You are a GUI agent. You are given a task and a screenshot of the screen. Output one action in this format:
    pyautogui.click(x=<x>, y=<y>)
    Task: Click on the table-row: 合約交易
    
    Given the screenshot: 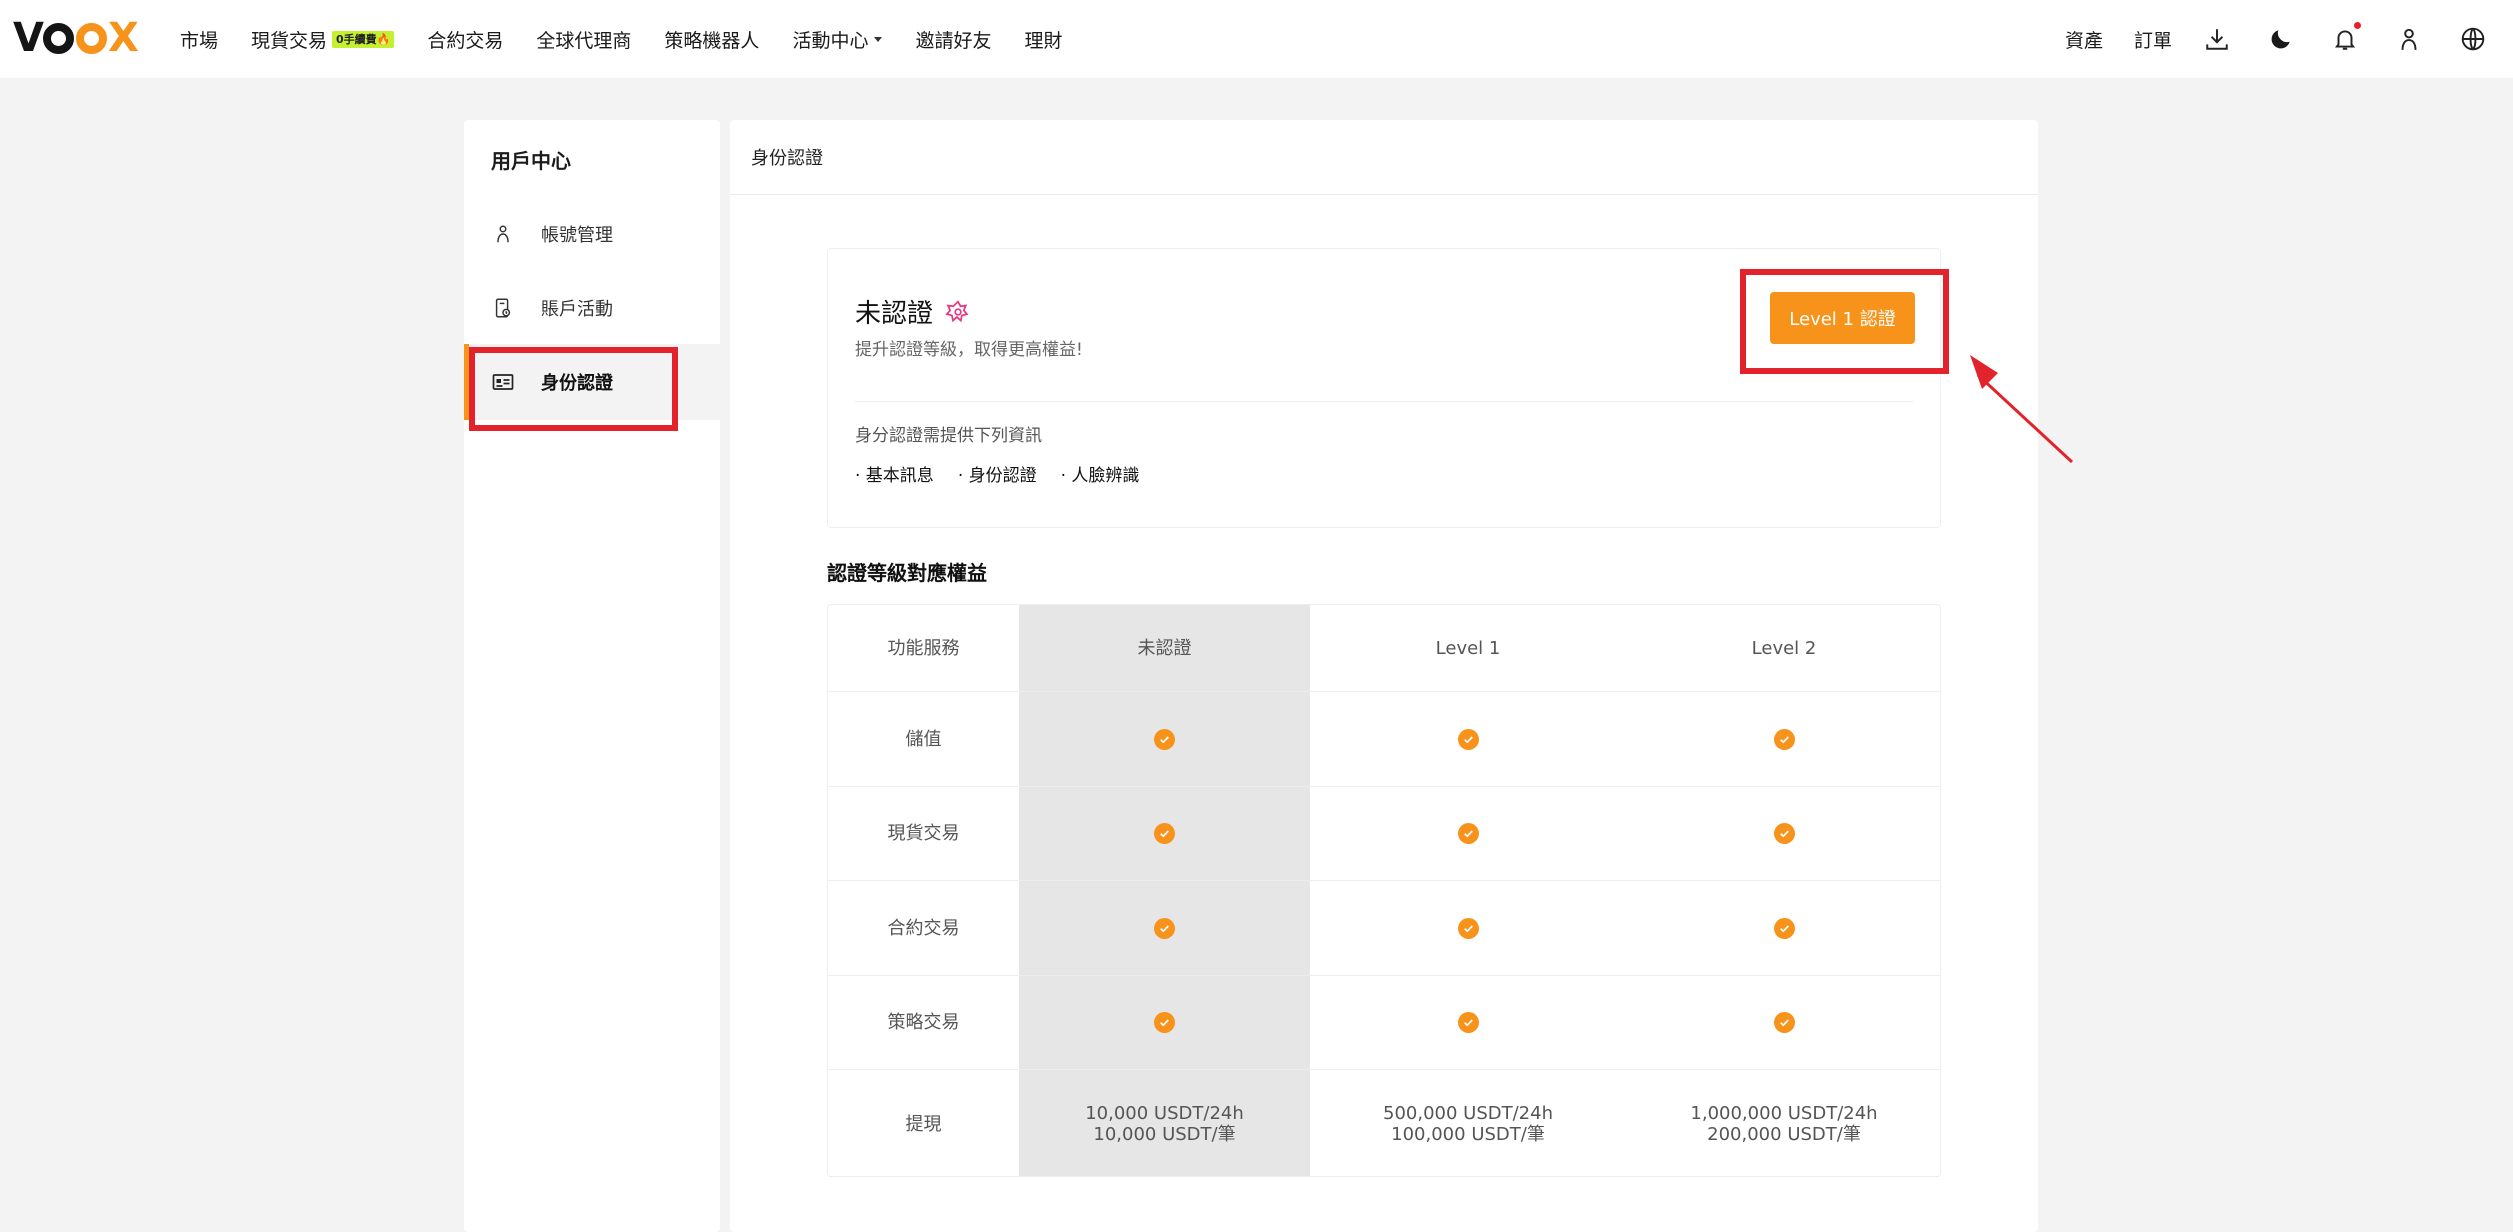 What is the action you would take?
    pyautogui.click(x=1384, y=928)
    